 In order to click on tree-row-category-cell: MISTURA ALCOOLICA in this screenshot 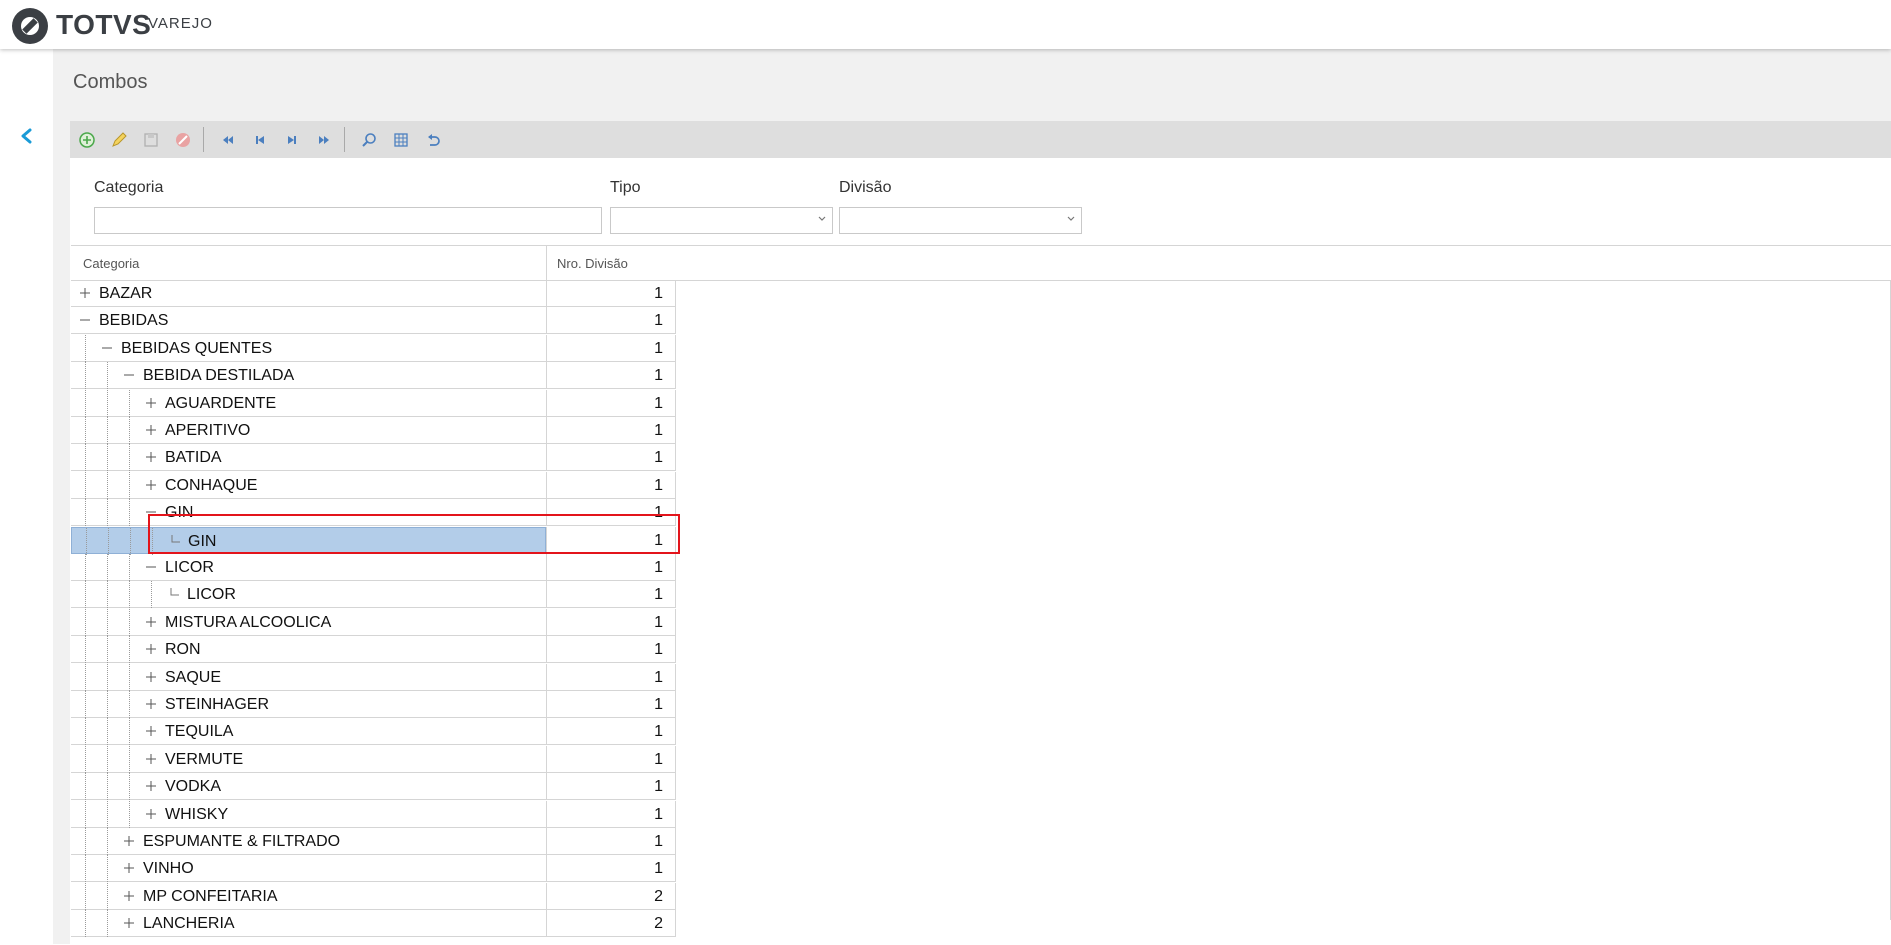, I will do `click(308, 622)`.